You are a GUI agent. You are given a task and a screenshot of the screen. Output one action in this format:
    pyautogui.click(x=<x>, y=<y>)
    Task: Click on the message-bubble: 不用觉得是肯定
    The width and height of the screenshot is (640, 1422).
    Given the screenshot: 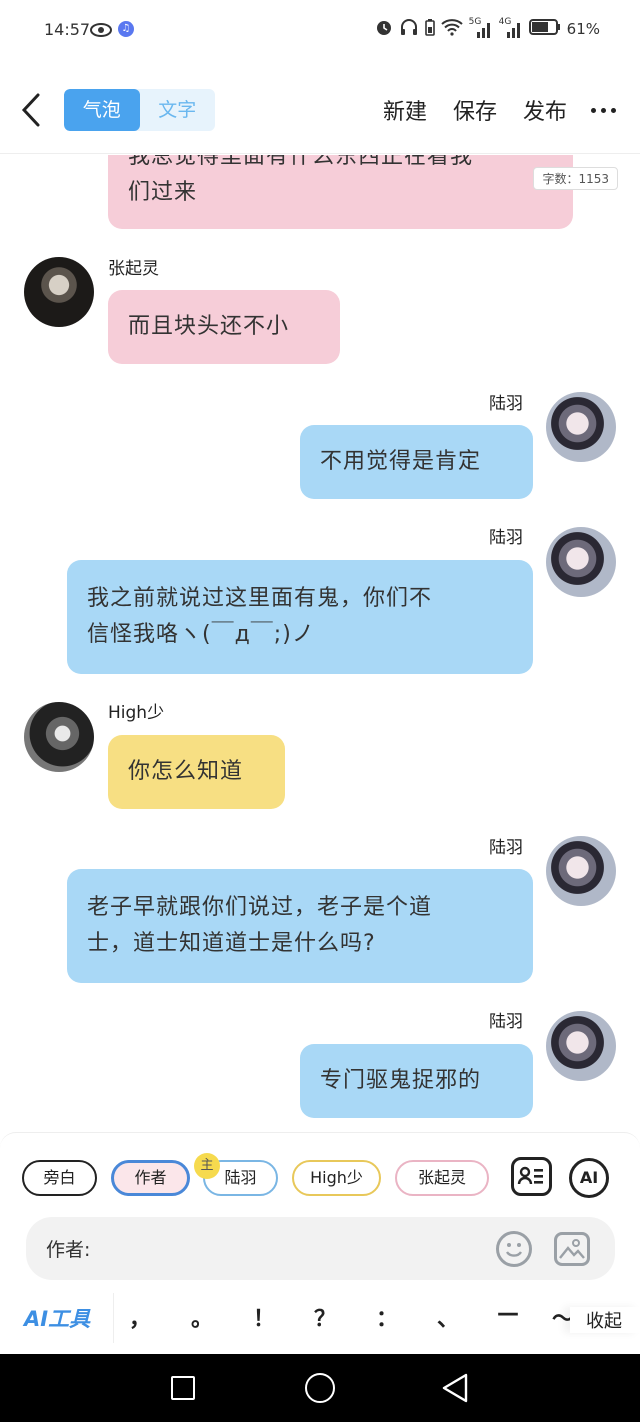 What is the action you would take?
    pyautogui.click(x=416, y=462)
    